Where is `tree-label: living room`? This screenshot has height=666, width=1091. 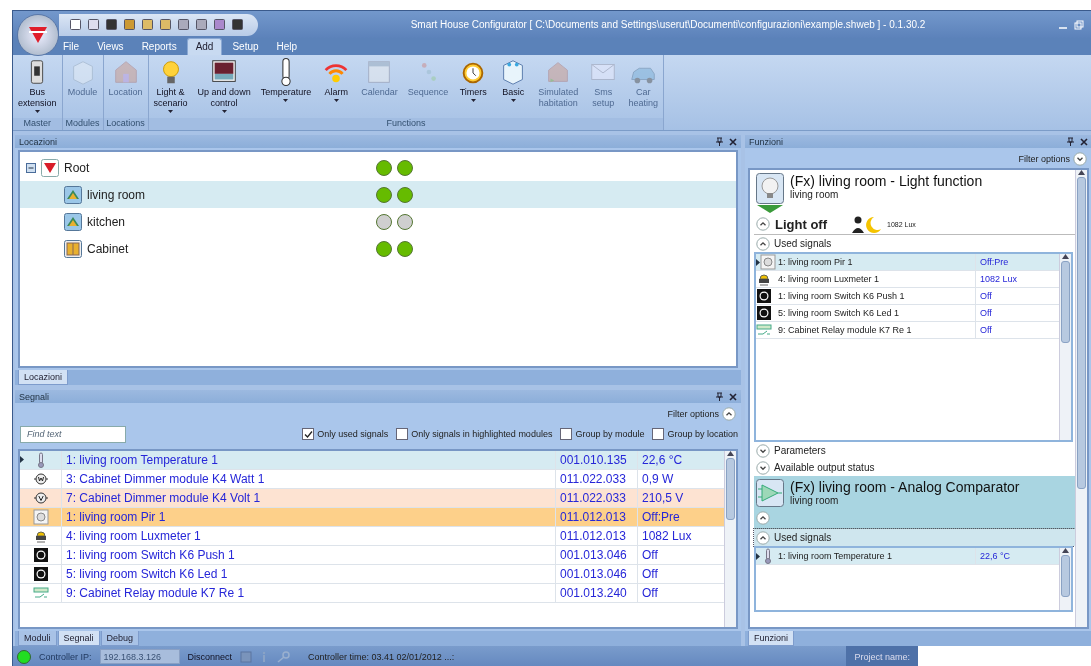 tree-label: living room is located at coordinates (116, 194).